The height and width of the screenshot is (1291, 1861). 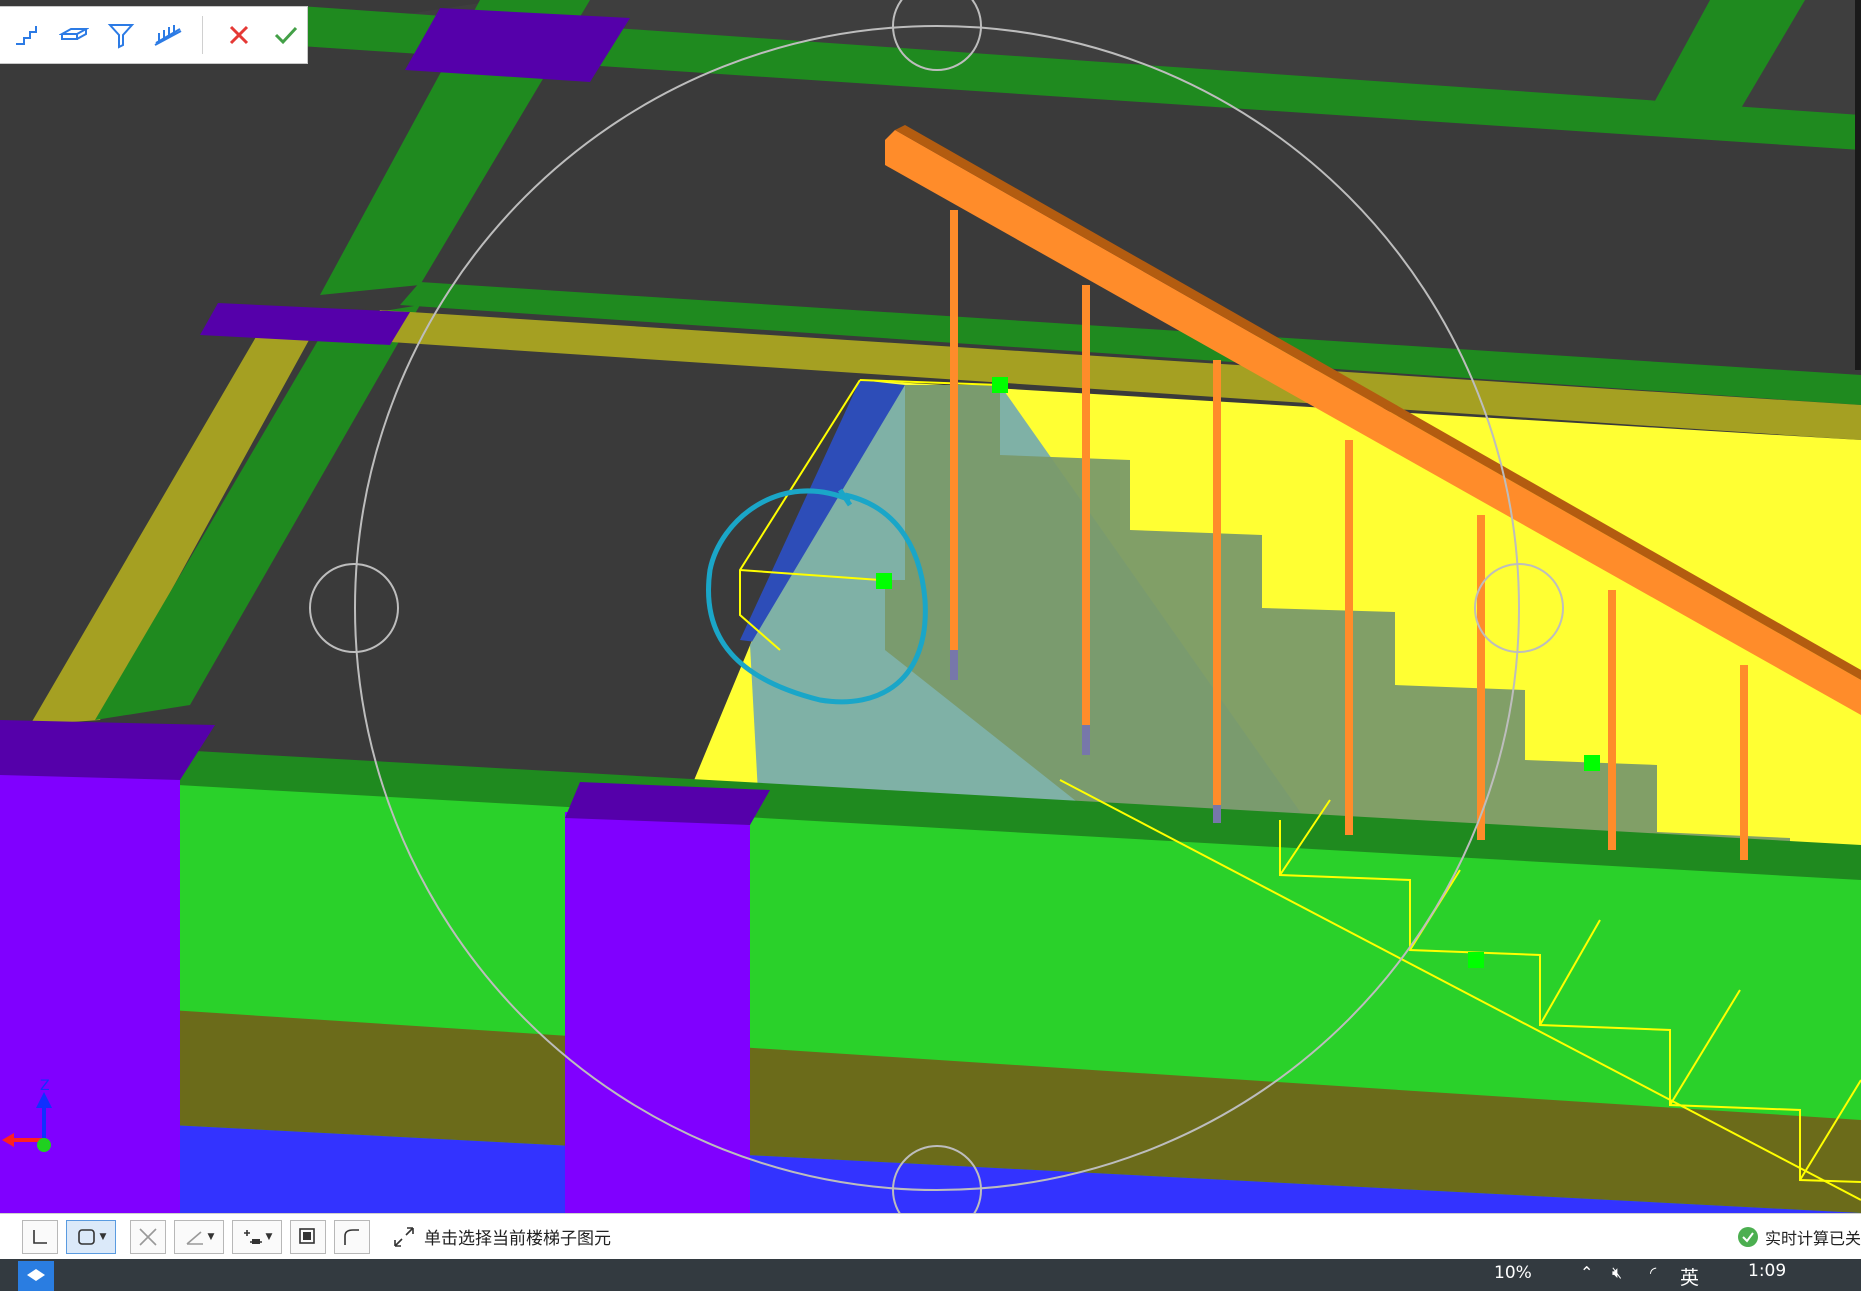 I want to click on svg-text: Z, so click(x=45, y=1086).